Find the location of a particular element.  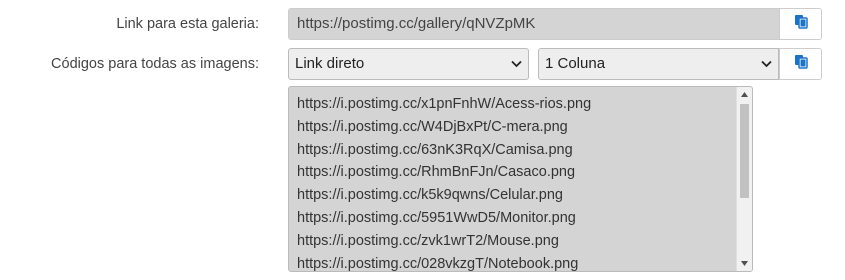

codes-label: Códigos para todas as imagens: is located at coordinates (155, 64).